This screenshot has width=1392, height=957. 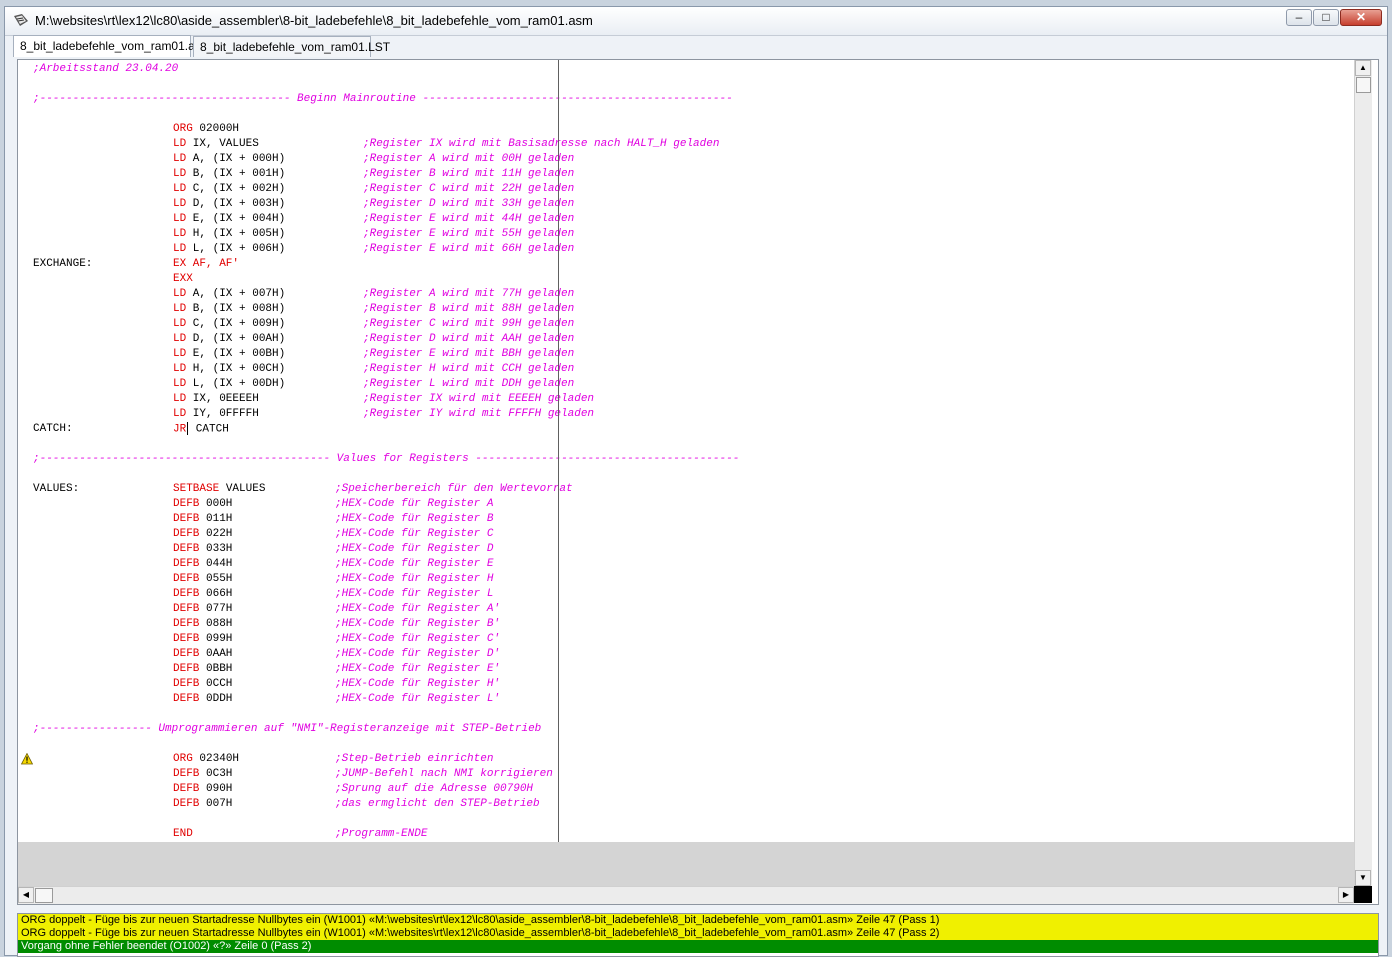 What do you see at coordinates (686, 895) in the screenshot?
I see `horizontal-scrollbar: ◀ ▶` at bounding box center [686, 895].